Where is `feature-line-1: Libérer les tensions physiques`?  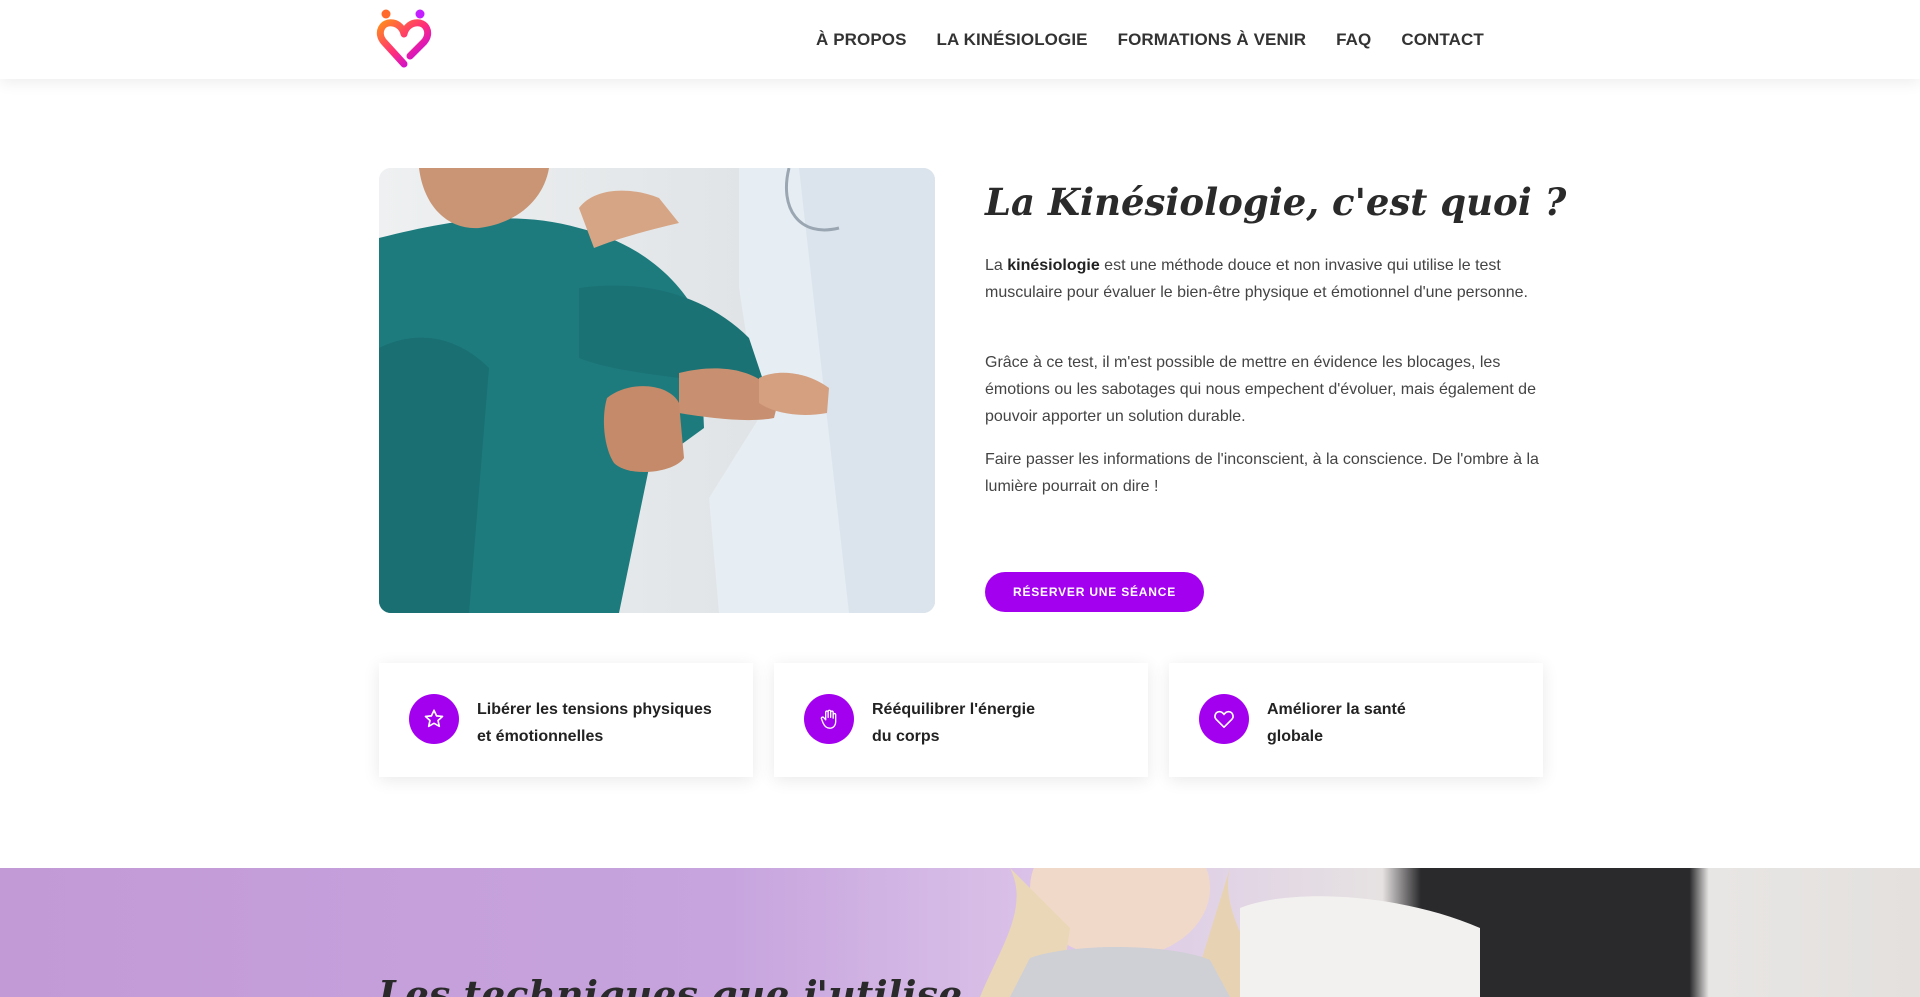 feature-line-1: Libérer les tensions physiques is located at coordinates (594, 709).